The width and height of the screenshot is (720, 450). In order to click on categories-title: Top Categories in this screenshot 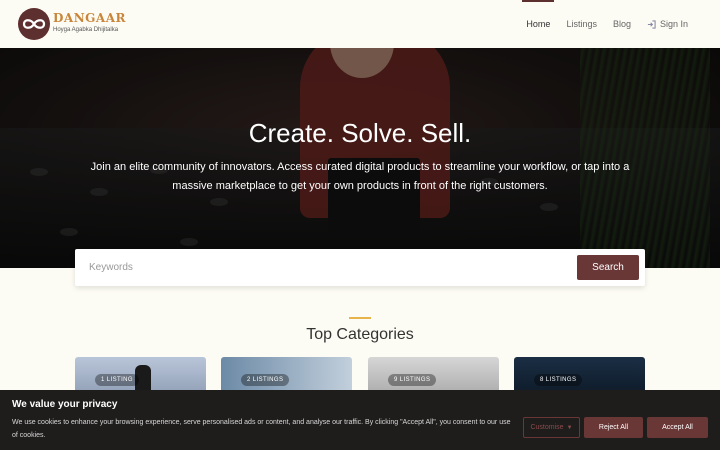, I will do `click(360, 334)`.